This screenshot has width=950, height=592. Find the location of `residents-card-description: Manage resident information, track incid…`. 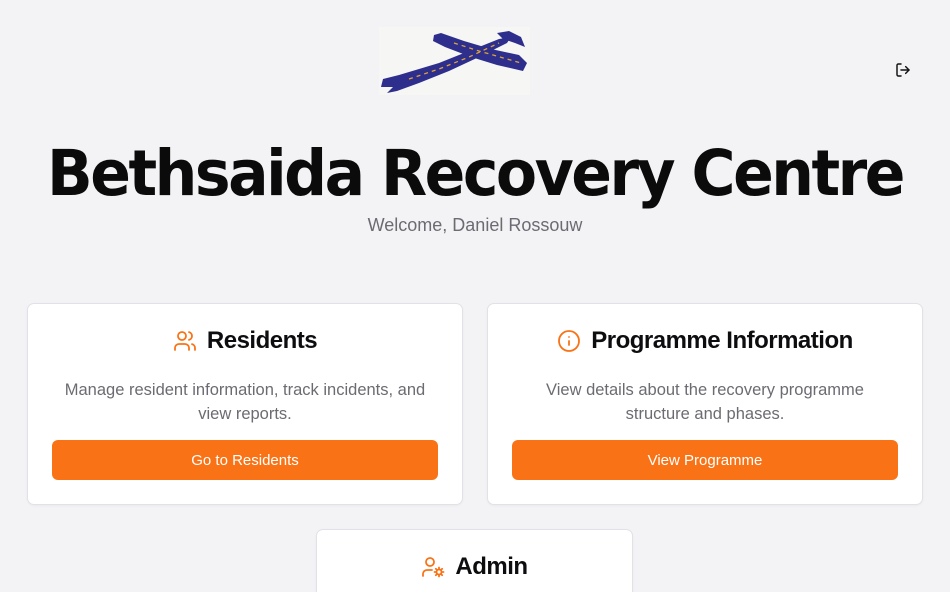

residents-card-description: Manage resident information, track incid… is located at coordinates (245, 402).